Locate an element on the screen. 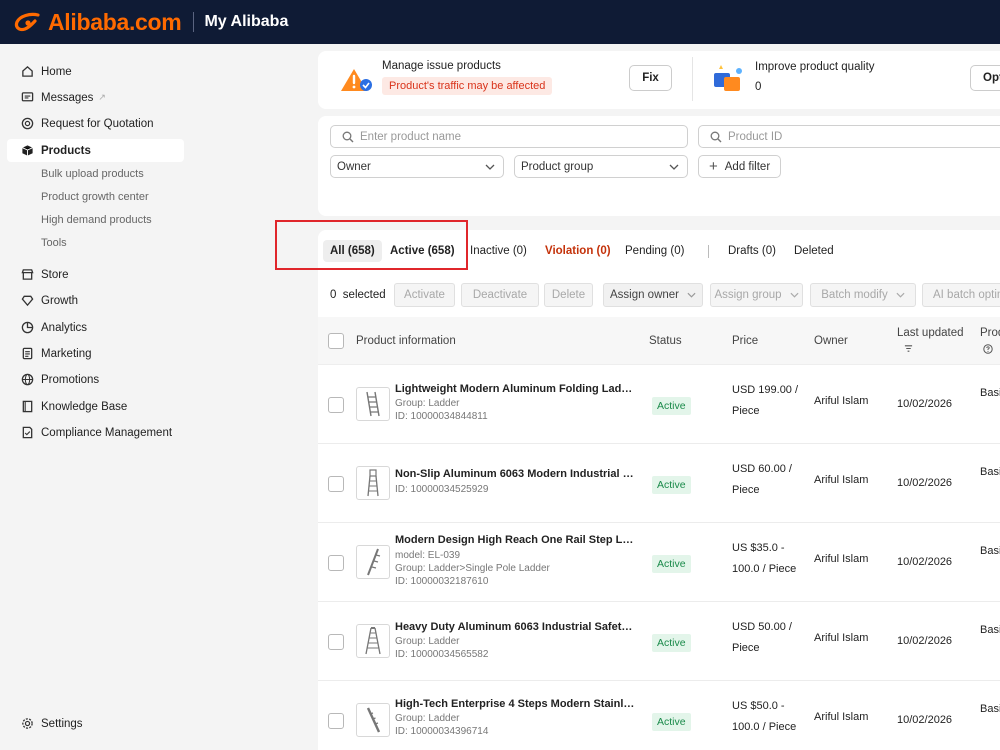 This screenshot has height=750, width=1000. sidebar-item-growth: Growth is located at coordinates (95, 300).